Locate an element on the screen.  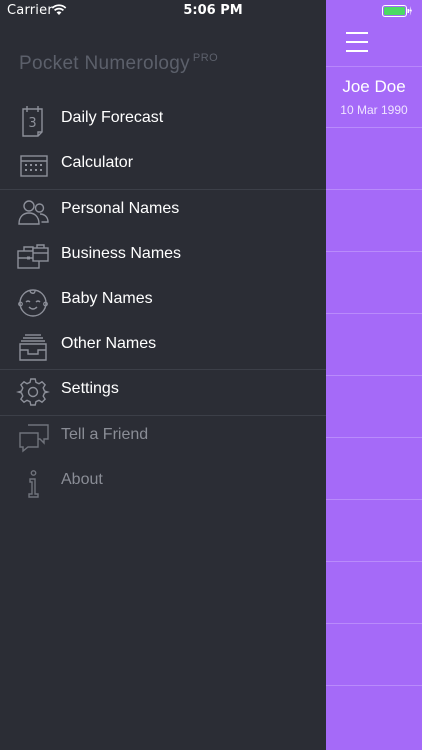
chat-bubbles-icon is located at coordinates (33, 438).